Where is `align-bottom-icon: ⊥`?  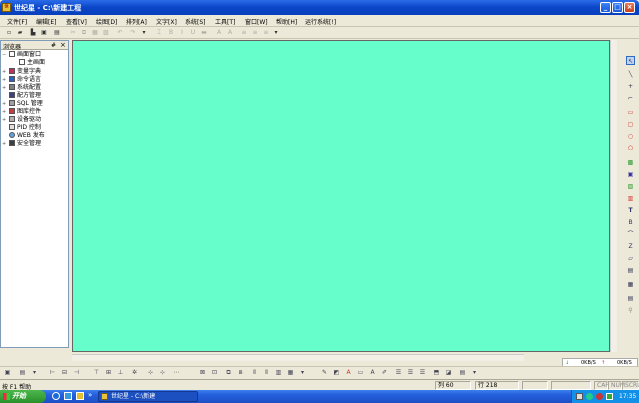 align-bottom-icon: ⊥ is located at coordinates (120, 373).